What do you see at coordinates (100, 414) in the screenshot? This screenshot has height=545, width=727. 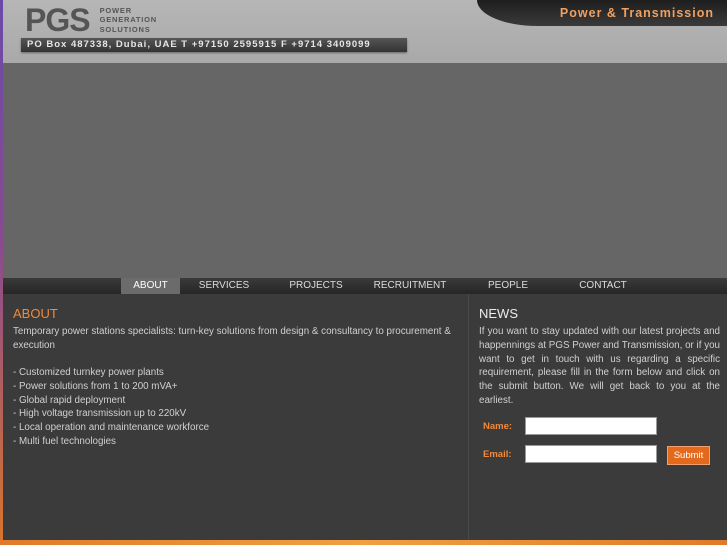 I see `list-item: - High voltage transmission up to 220kV` at bounding box center [100, 414].